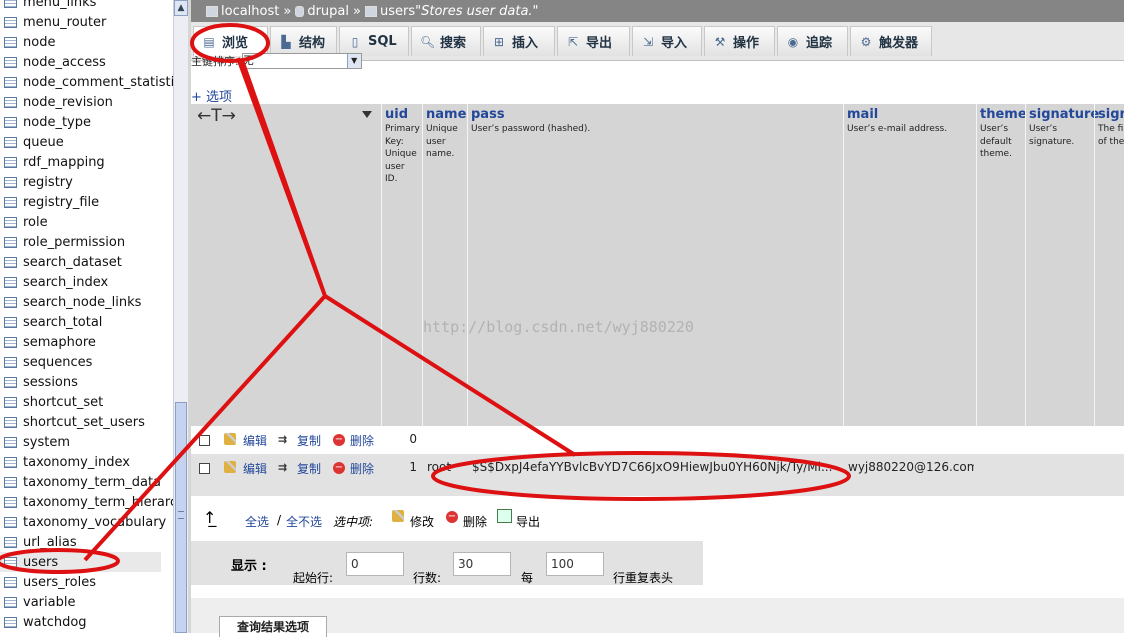 The width and height of the screenshot is (1124, 637). Describe the element at coordinates (230, 43) in the screenshot. I see `annotation-circle-browse` at that location.